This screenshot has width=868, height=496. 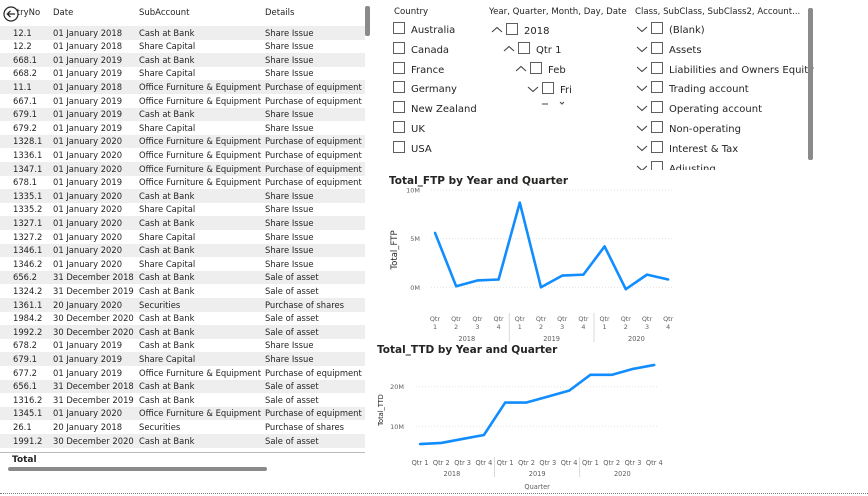 I want to click on class-hierarchy-option: Liabilities and Owners Equity, so click(x=732, y=68).